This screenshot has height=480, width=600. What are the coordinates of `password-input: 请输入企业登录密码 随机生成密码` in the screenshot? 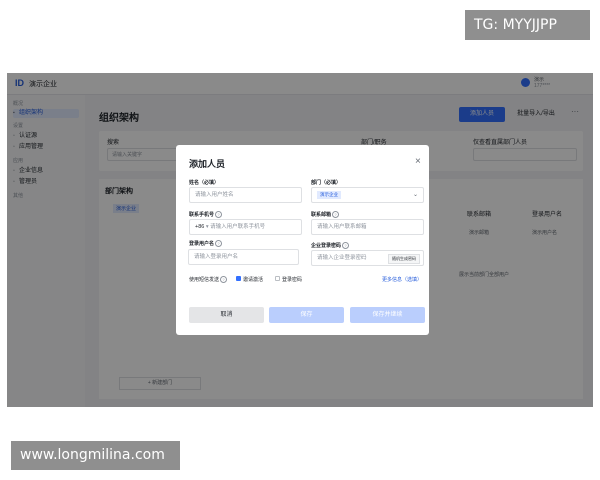 It's located at (367, 258).